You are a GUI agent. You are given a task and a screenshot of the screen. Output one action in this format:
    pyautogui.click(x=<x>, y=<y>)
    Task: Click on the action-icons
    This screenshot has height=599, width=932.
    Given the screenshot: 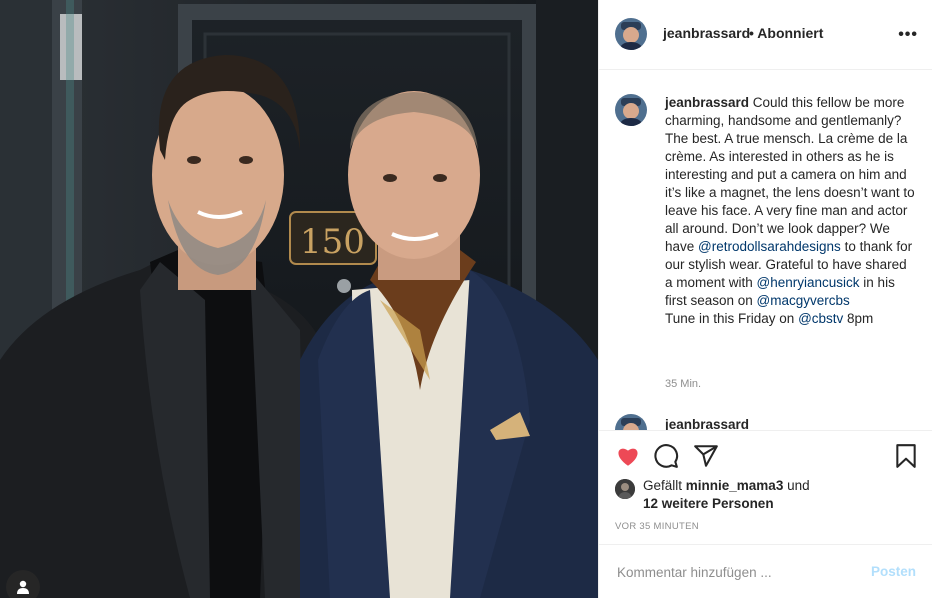 What is the action you would take?
    pyautogui.click(x=765, y=458)
    